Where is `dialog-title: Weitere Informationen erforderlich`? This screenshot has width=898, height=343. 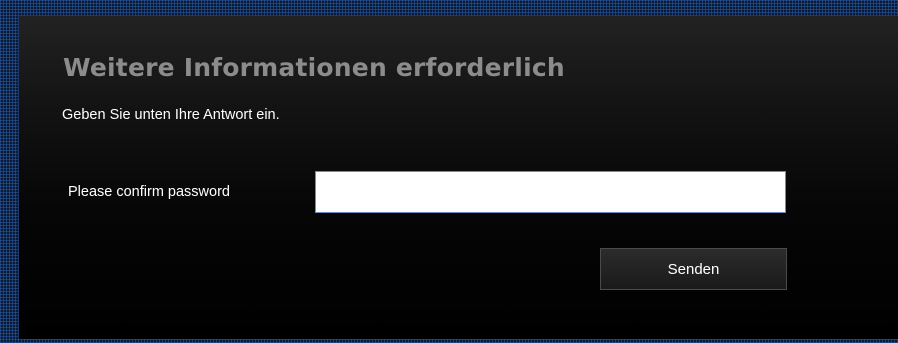
dialog-title: Weitere Informationen erforderlich is located at coordinates (314, 67).